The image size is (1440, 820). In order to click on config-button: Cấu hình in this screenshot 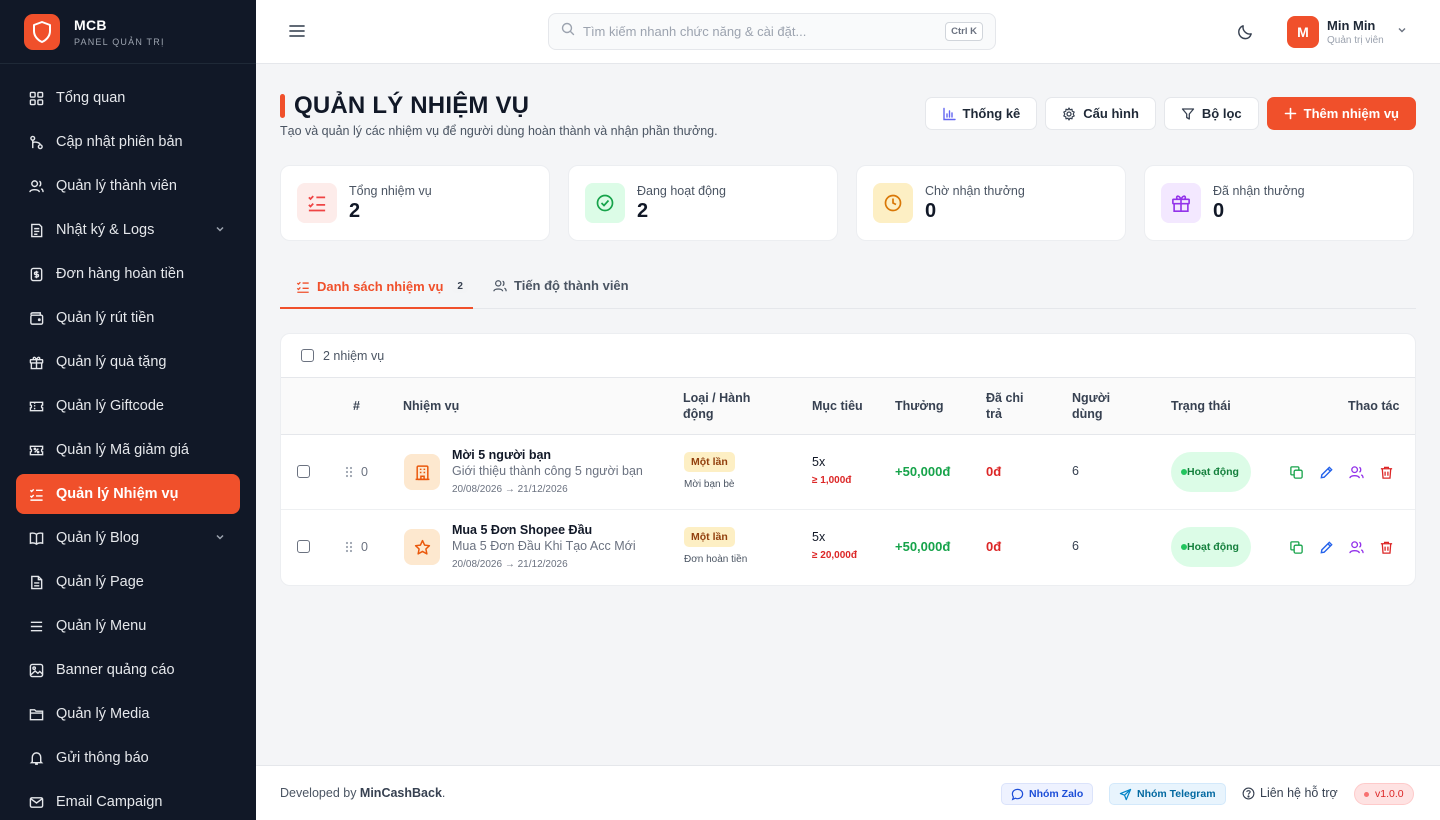, I will do `click(1100, 113)`.